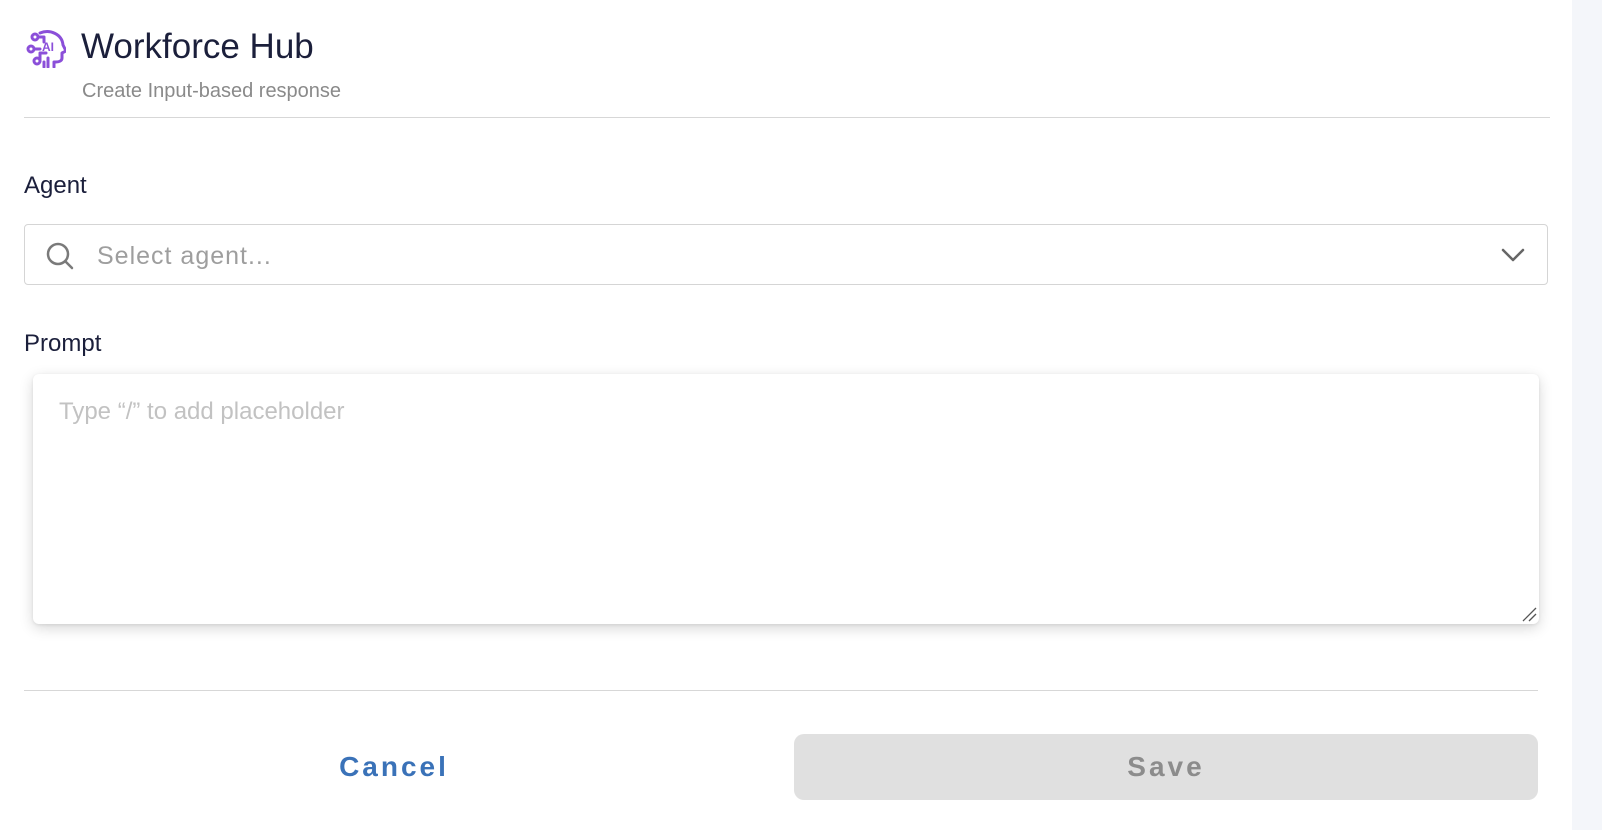 The image size is (1602, 830). I want to click on ai-head-icon: AI, so click(46, 49).